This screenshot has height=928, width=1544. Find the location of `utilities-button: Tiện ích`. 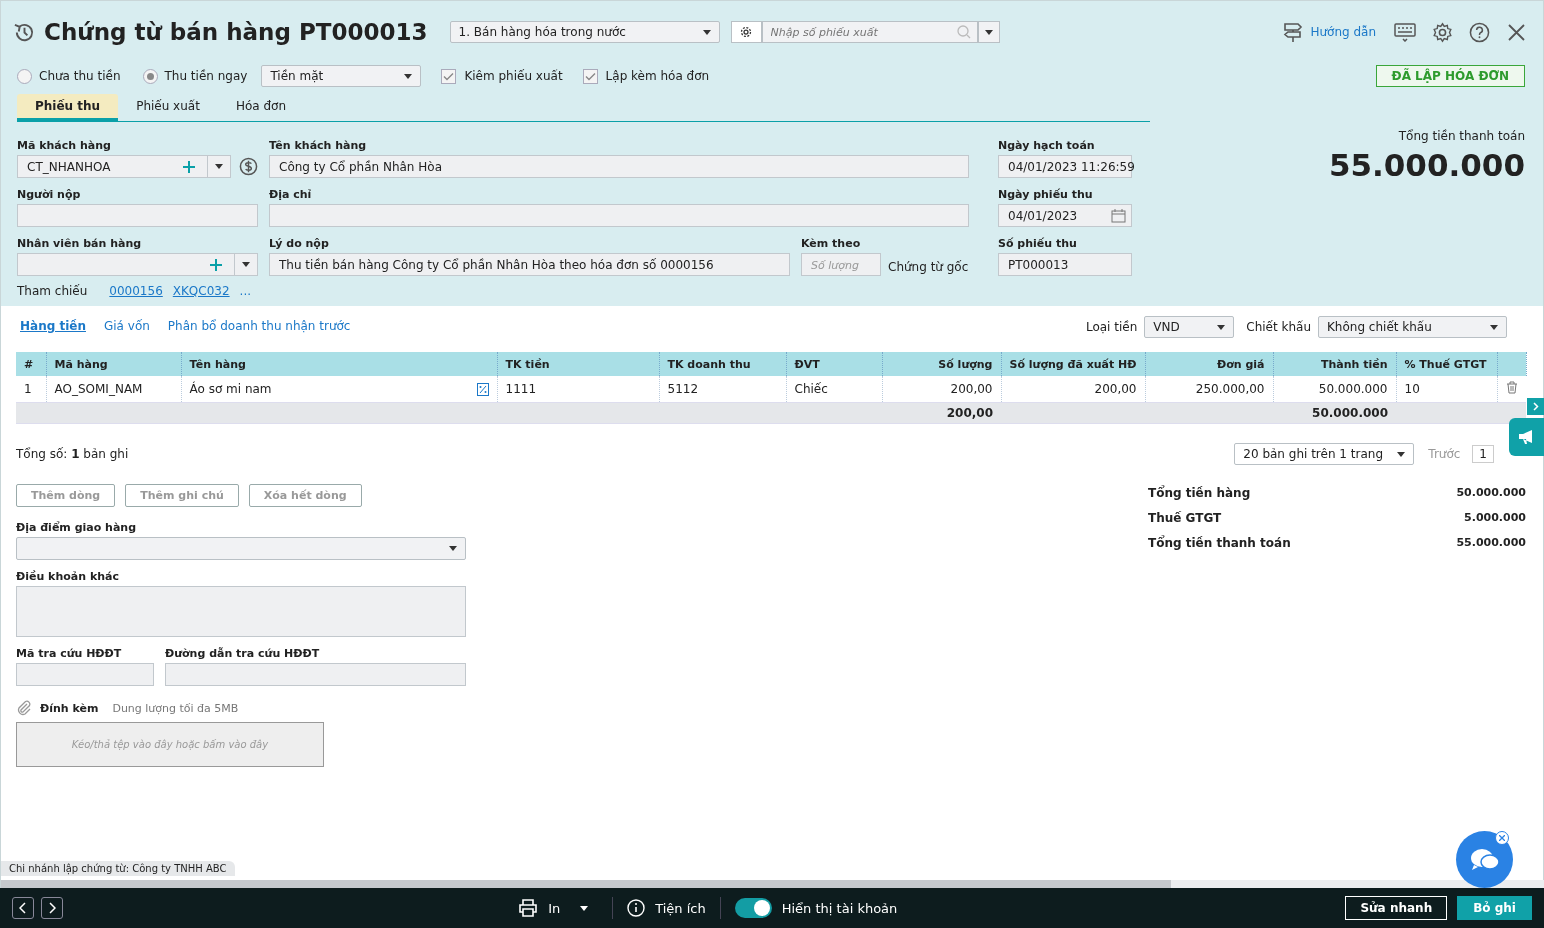

utilities-button: Tiện ích is located at coordinates (680, 908).